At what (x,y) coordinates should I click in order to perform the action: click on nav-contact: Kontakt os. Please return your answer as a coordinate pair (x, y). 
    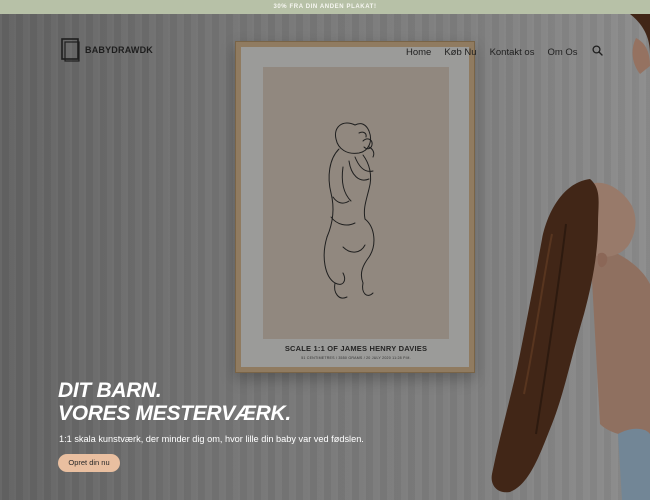
    Looking at the image, I should click on (512, 52).